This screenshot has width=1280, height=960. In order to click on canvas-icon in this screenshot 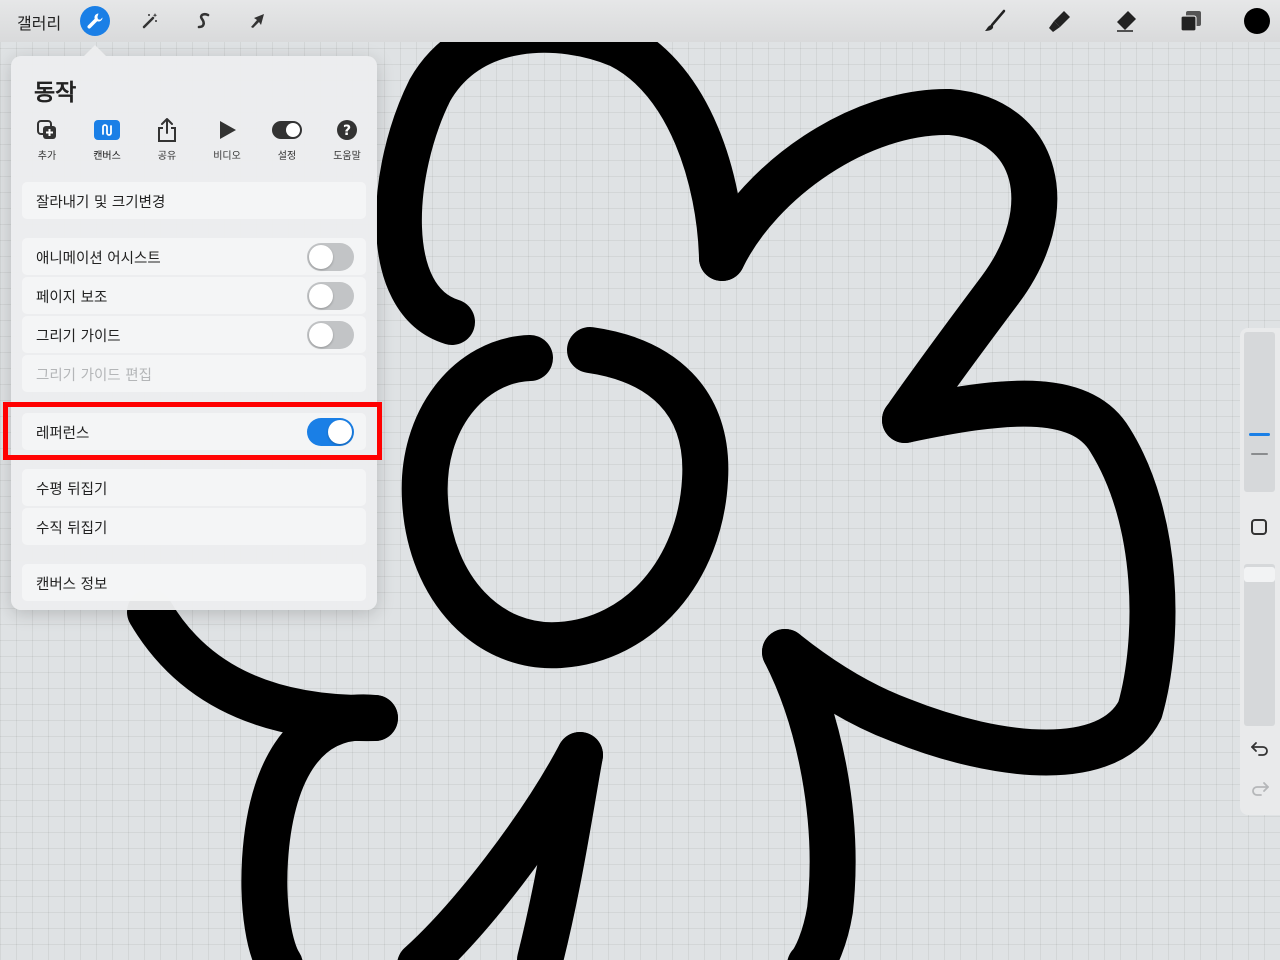, I will do `click(107, 130)`.